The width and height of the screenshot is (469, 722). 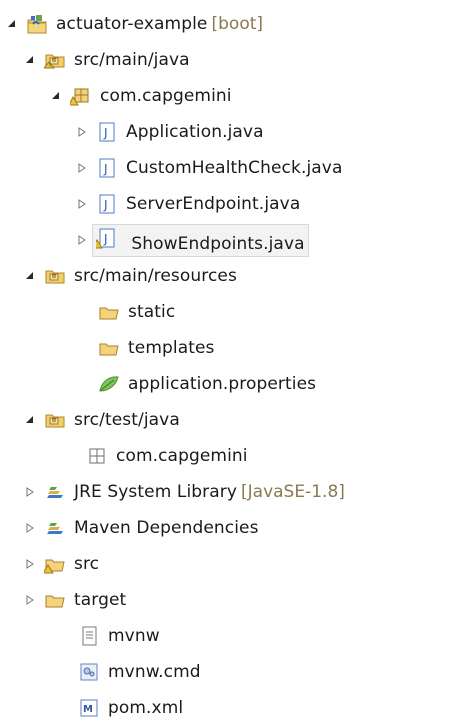 I want to click on project-name: actuator-example, so click(x=132, y=24).